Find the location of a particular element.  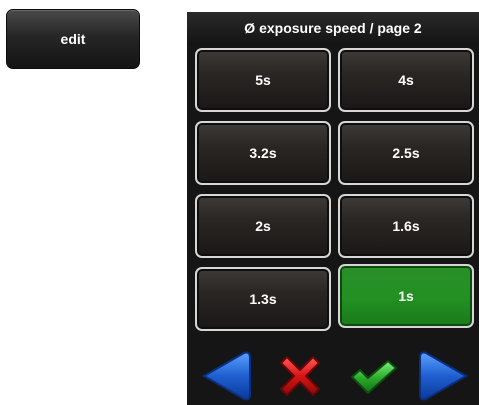

option-button-1-6s: 1.6s is located at coordinates (406, 226).